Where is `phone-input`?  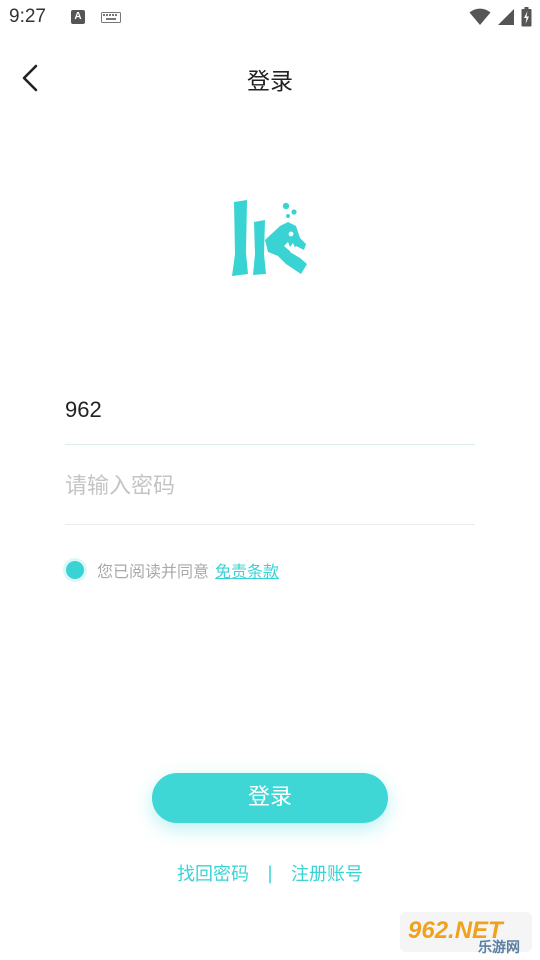
phone-input is located at coordinates (270, 410).